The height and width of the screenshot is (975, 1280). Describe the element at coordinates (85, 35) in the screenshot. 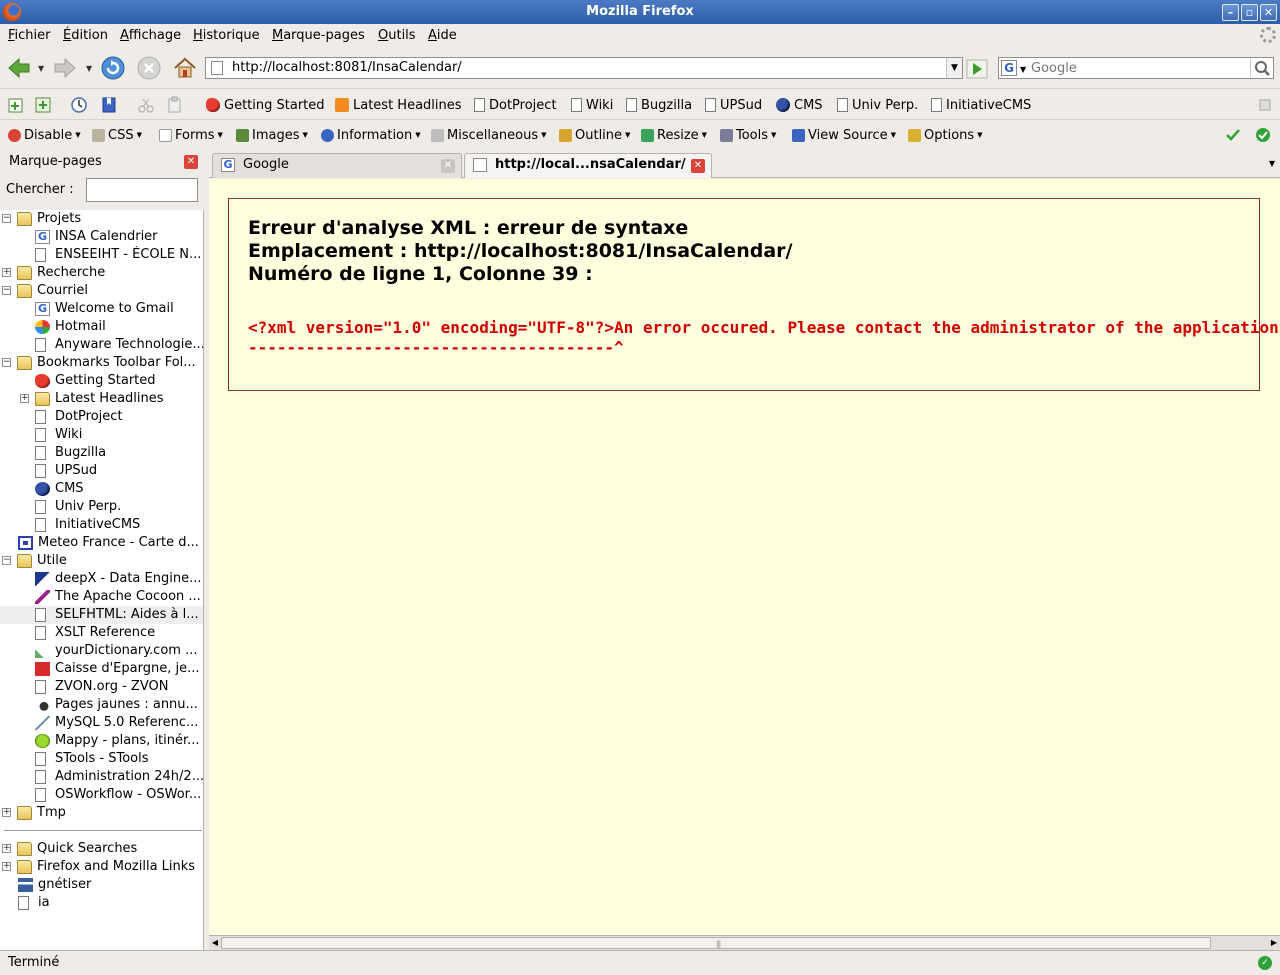

I see `menu-edition: Édition` at that location.